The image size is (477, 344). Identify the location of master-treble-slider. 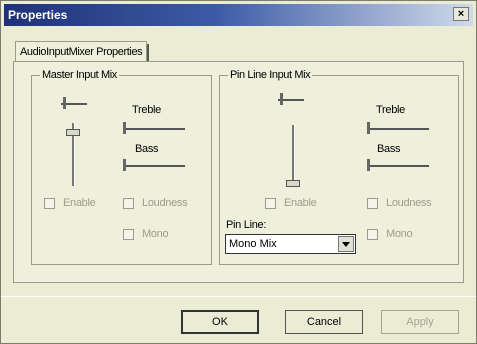
(154, 128).